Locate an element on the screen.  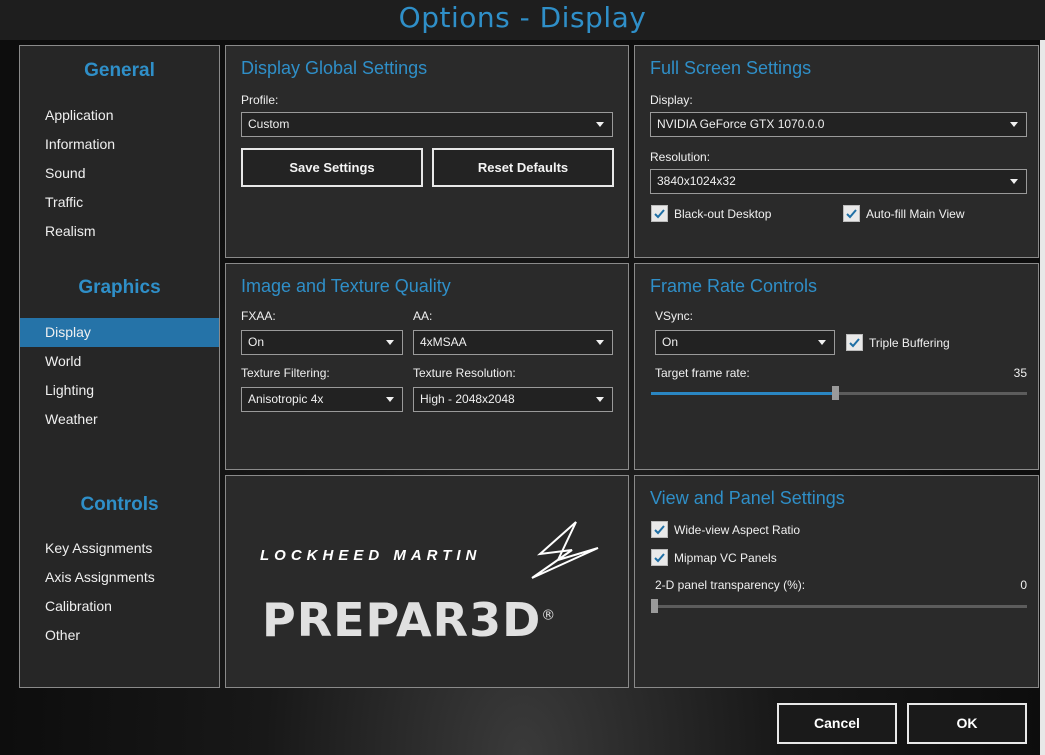
sidebar-item-other: Other is located at coordinates (119, 635).